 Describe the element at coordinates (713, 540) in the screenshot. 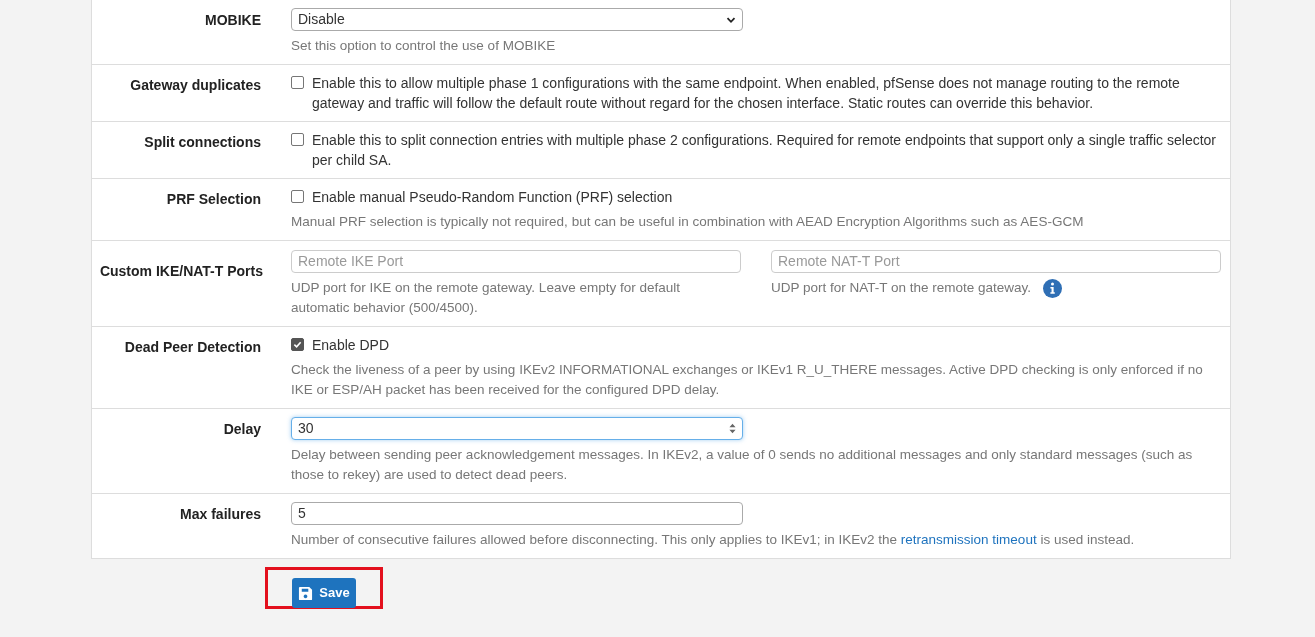

I see `help-text: Number of consecutive failures allowed before disconnecting. This only applies to IKEv1; in IKEv2 the retransmission timeout is used instead.` at that location.